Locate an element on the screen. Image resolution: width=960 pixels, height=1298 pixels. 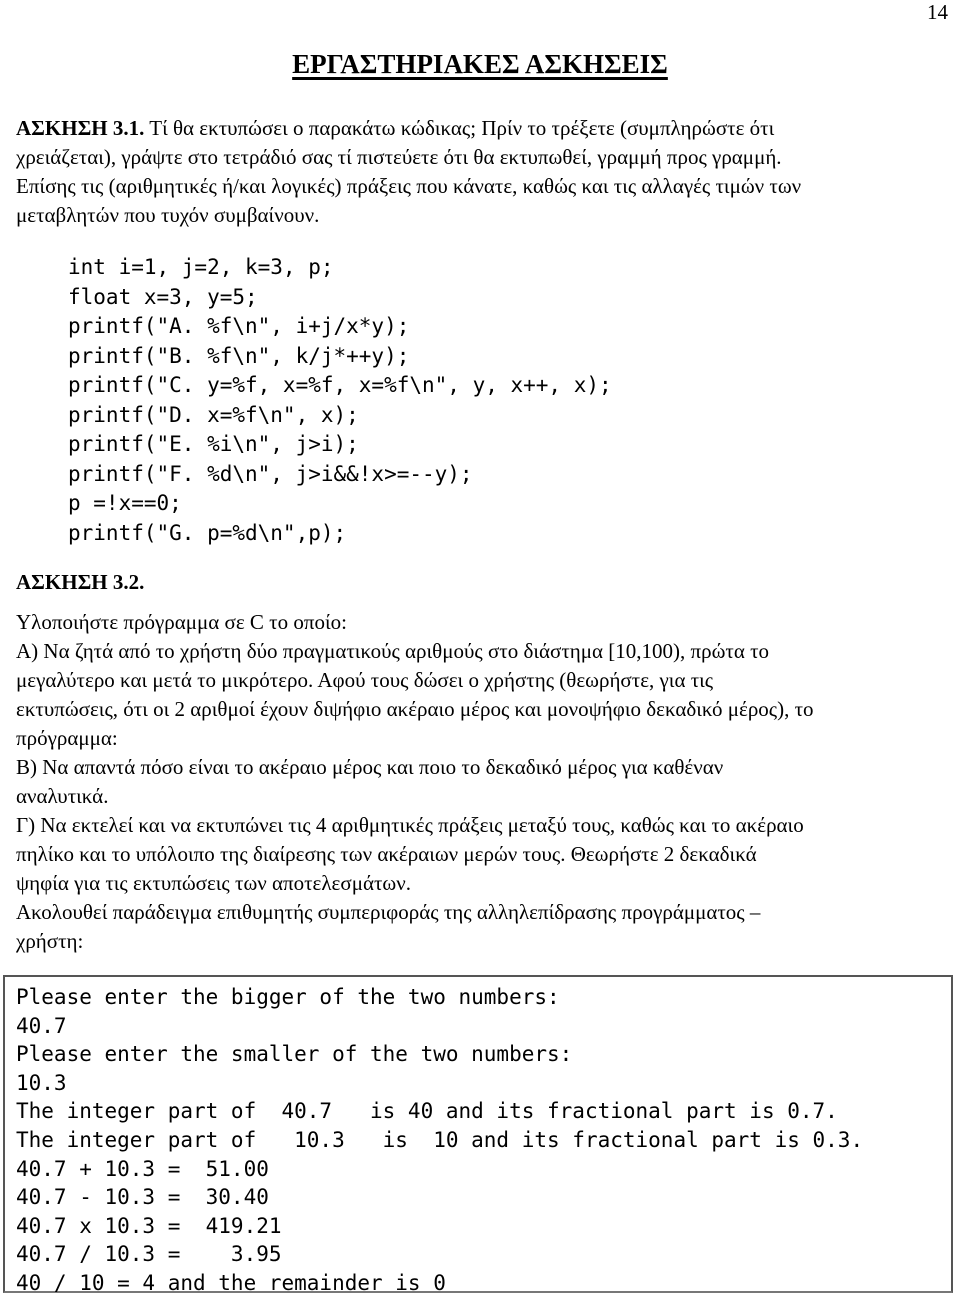
code-line: p =!x==0; is located at coordinates (125, 503).